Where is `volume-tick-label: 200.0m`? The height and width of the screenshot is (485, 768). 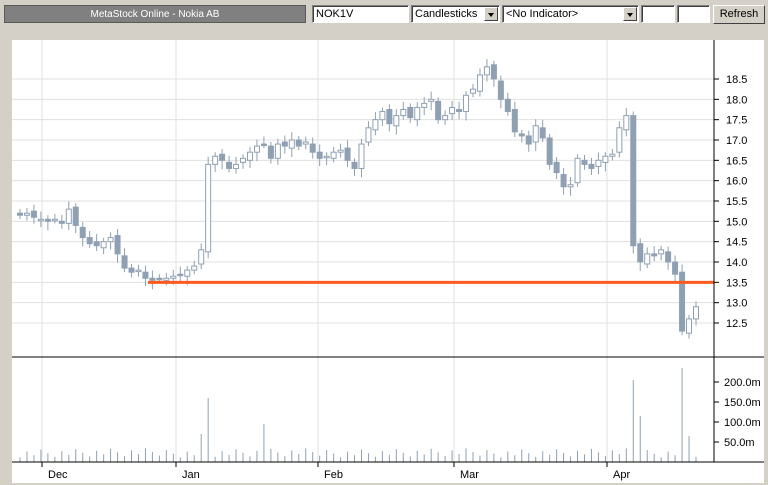
volume-tick-label: 200.0m is located at coordinates (742, 383).